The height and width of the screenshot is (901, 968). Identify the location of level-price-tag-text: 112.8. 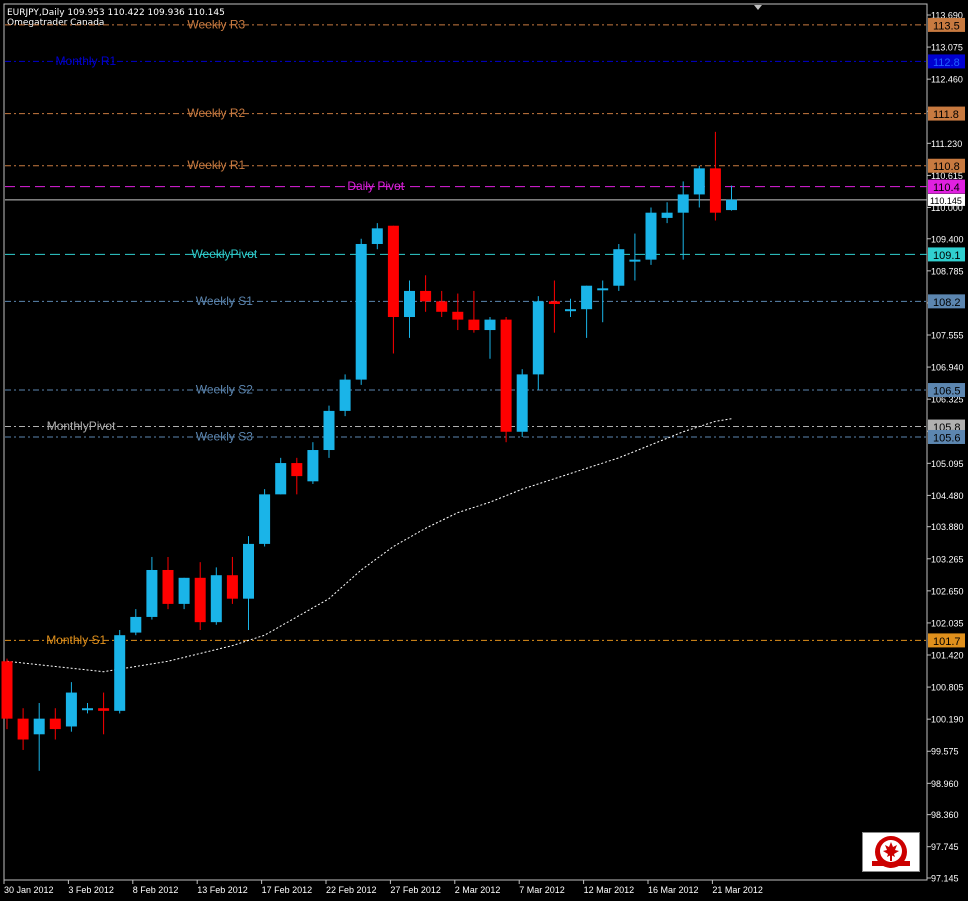
(946, 63).